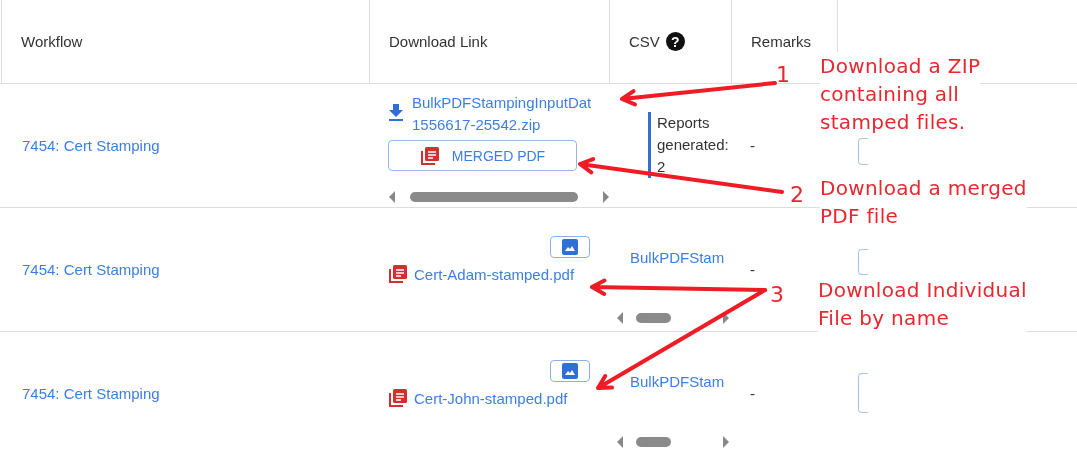 Image resolution: width=1077 pixels, height=454 pixels. What do you see at coordinates (491, 398) in the screenshot?
I see `file-download-link: Cert-John-stamped.pdf` at bounding box center [491, 398].